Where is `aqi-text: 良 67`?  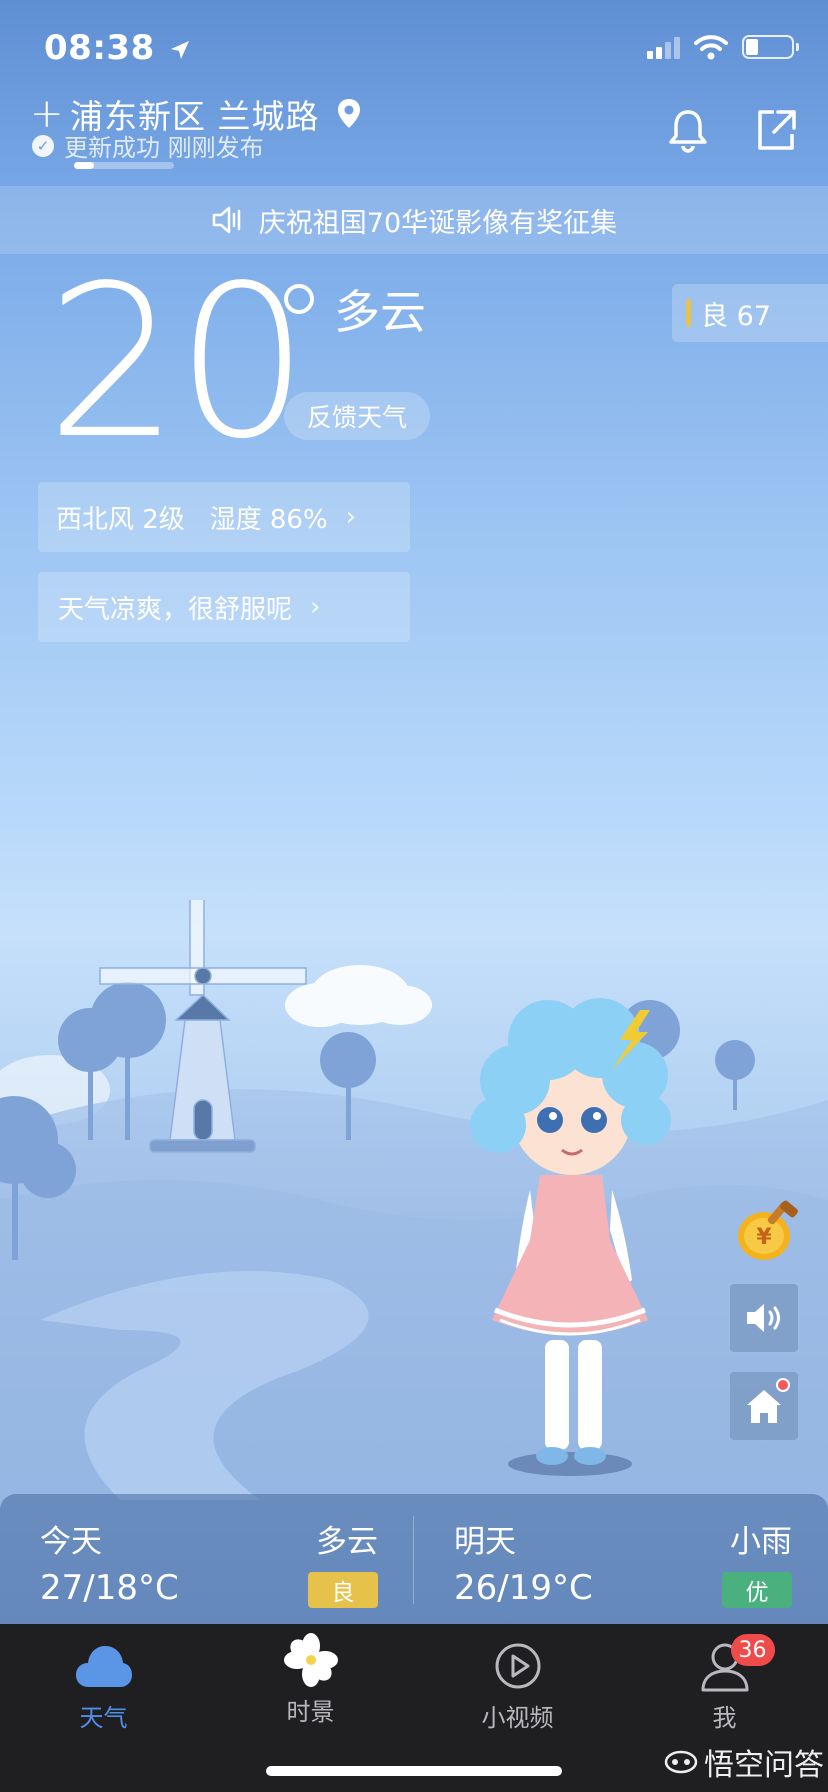 aqi-text: 良 67 is located at coordinates (736, 316).